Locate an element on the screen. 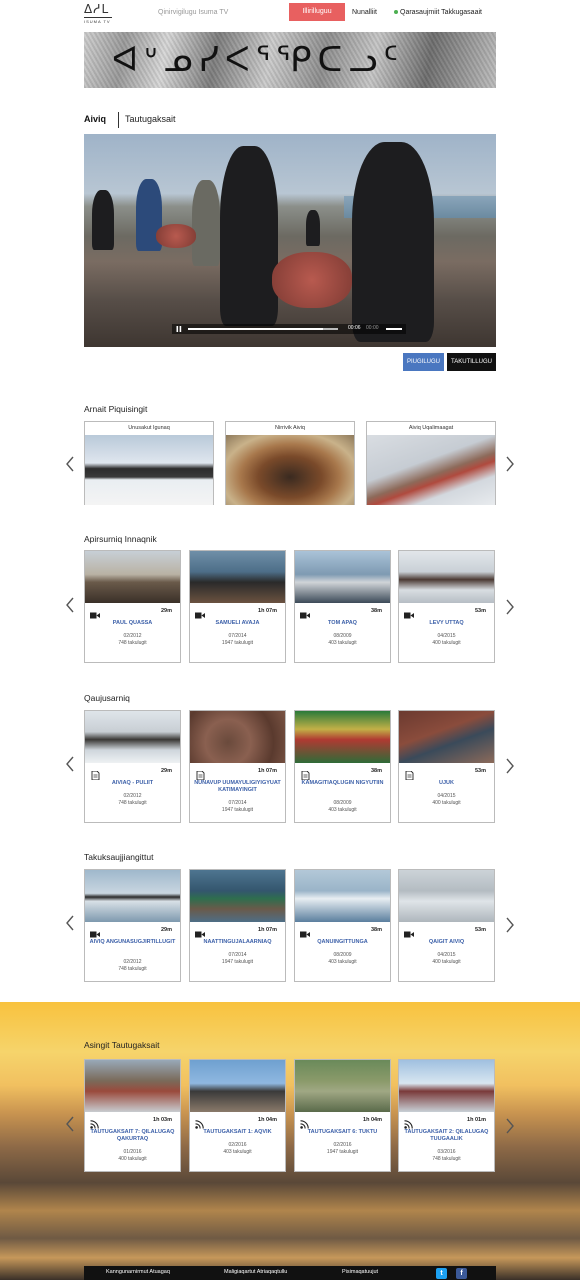  video-card-title: SAMUELI AVAJA is located at coordinates (237, 623).